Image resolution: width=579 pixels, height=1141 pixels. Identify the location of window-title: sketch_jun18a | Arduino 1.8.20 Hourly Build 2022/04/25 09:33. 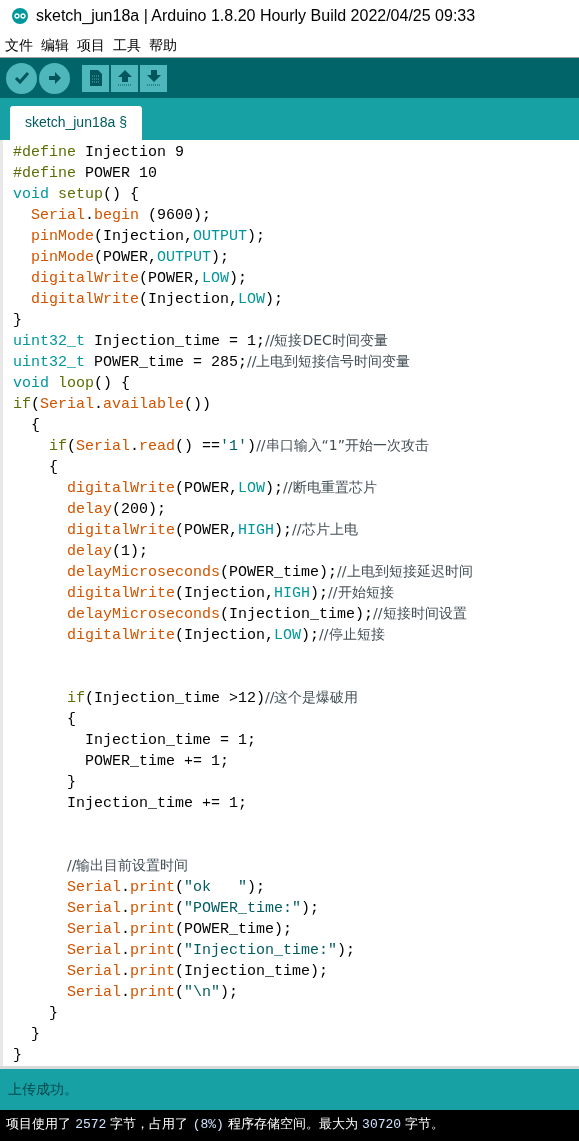
(256, 16).